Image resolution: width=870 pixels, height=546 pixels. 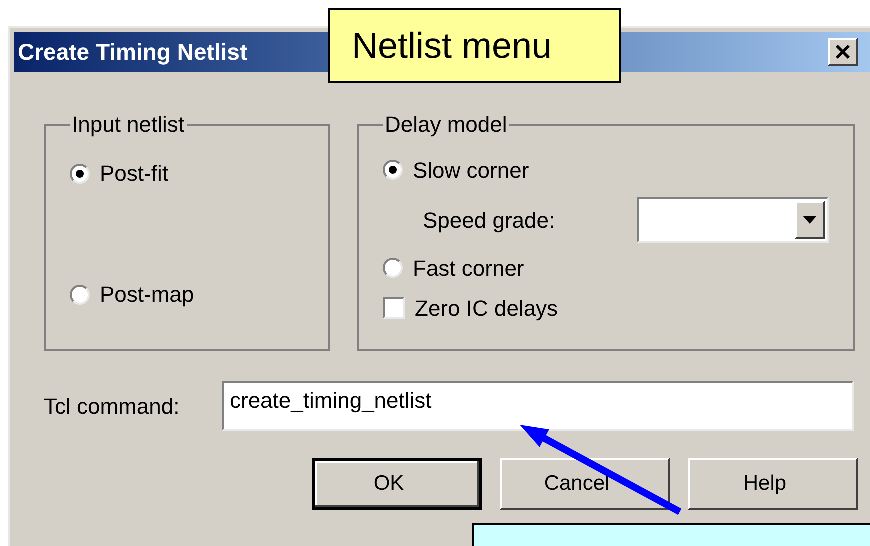 I want to click on option-label: Zero IC delays, so click(x=486, y=308).